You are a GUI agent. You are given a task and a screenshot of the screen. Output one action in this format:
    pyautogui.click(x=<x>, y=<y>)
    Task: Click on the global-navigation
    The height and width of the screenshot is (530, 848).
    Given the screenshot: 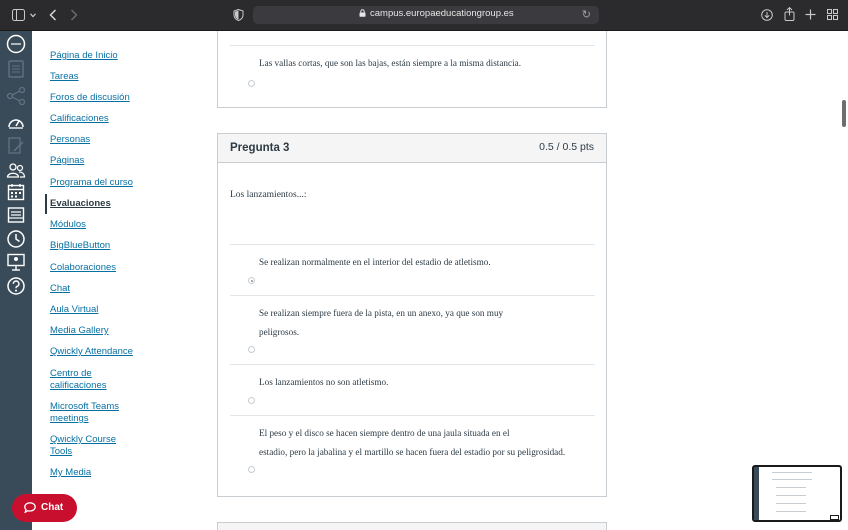 What is the action you would take?
    pyautogui.click(x=16, y=280)
    